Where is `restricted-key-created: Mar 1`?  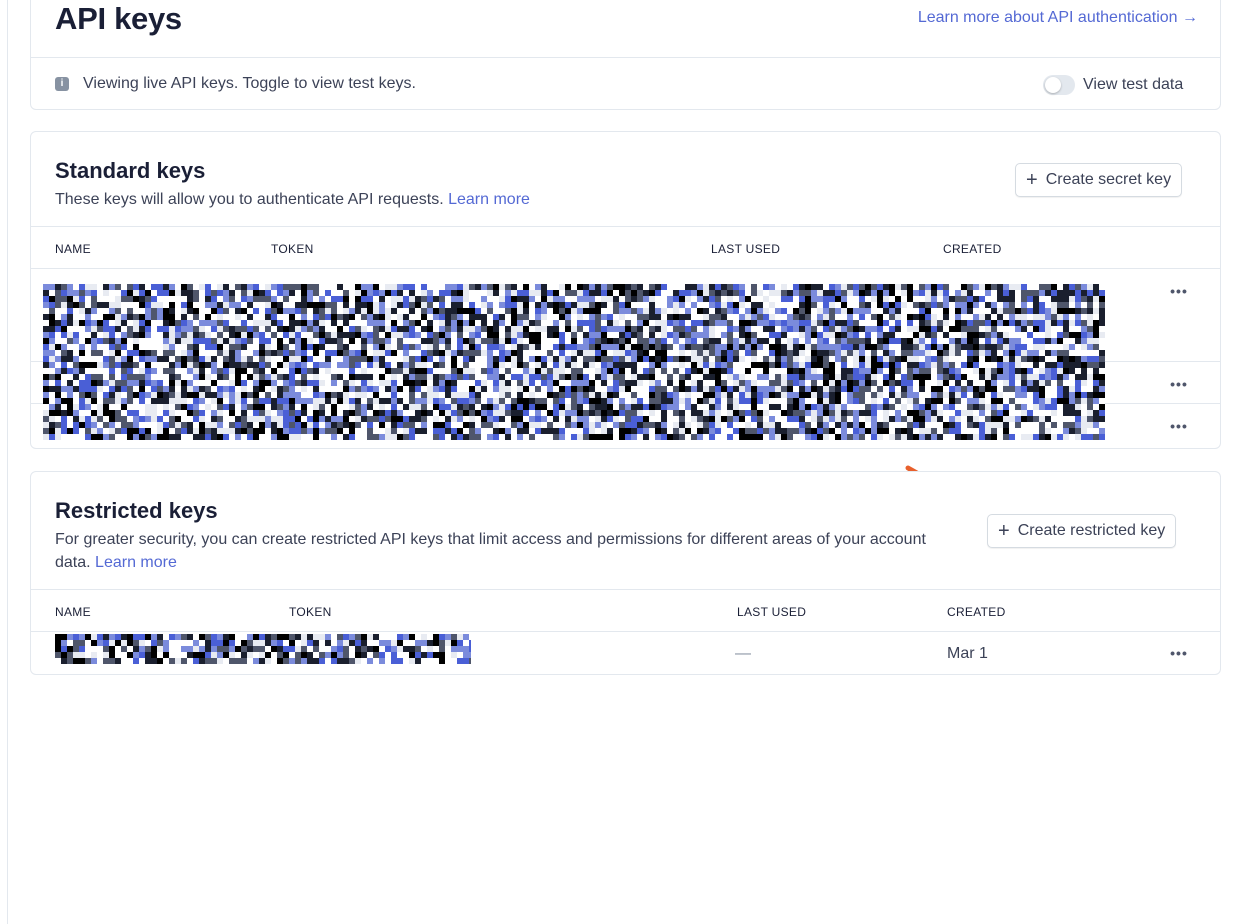 restricted-key-created: Mar 1 is located at coordinates (967, 653).